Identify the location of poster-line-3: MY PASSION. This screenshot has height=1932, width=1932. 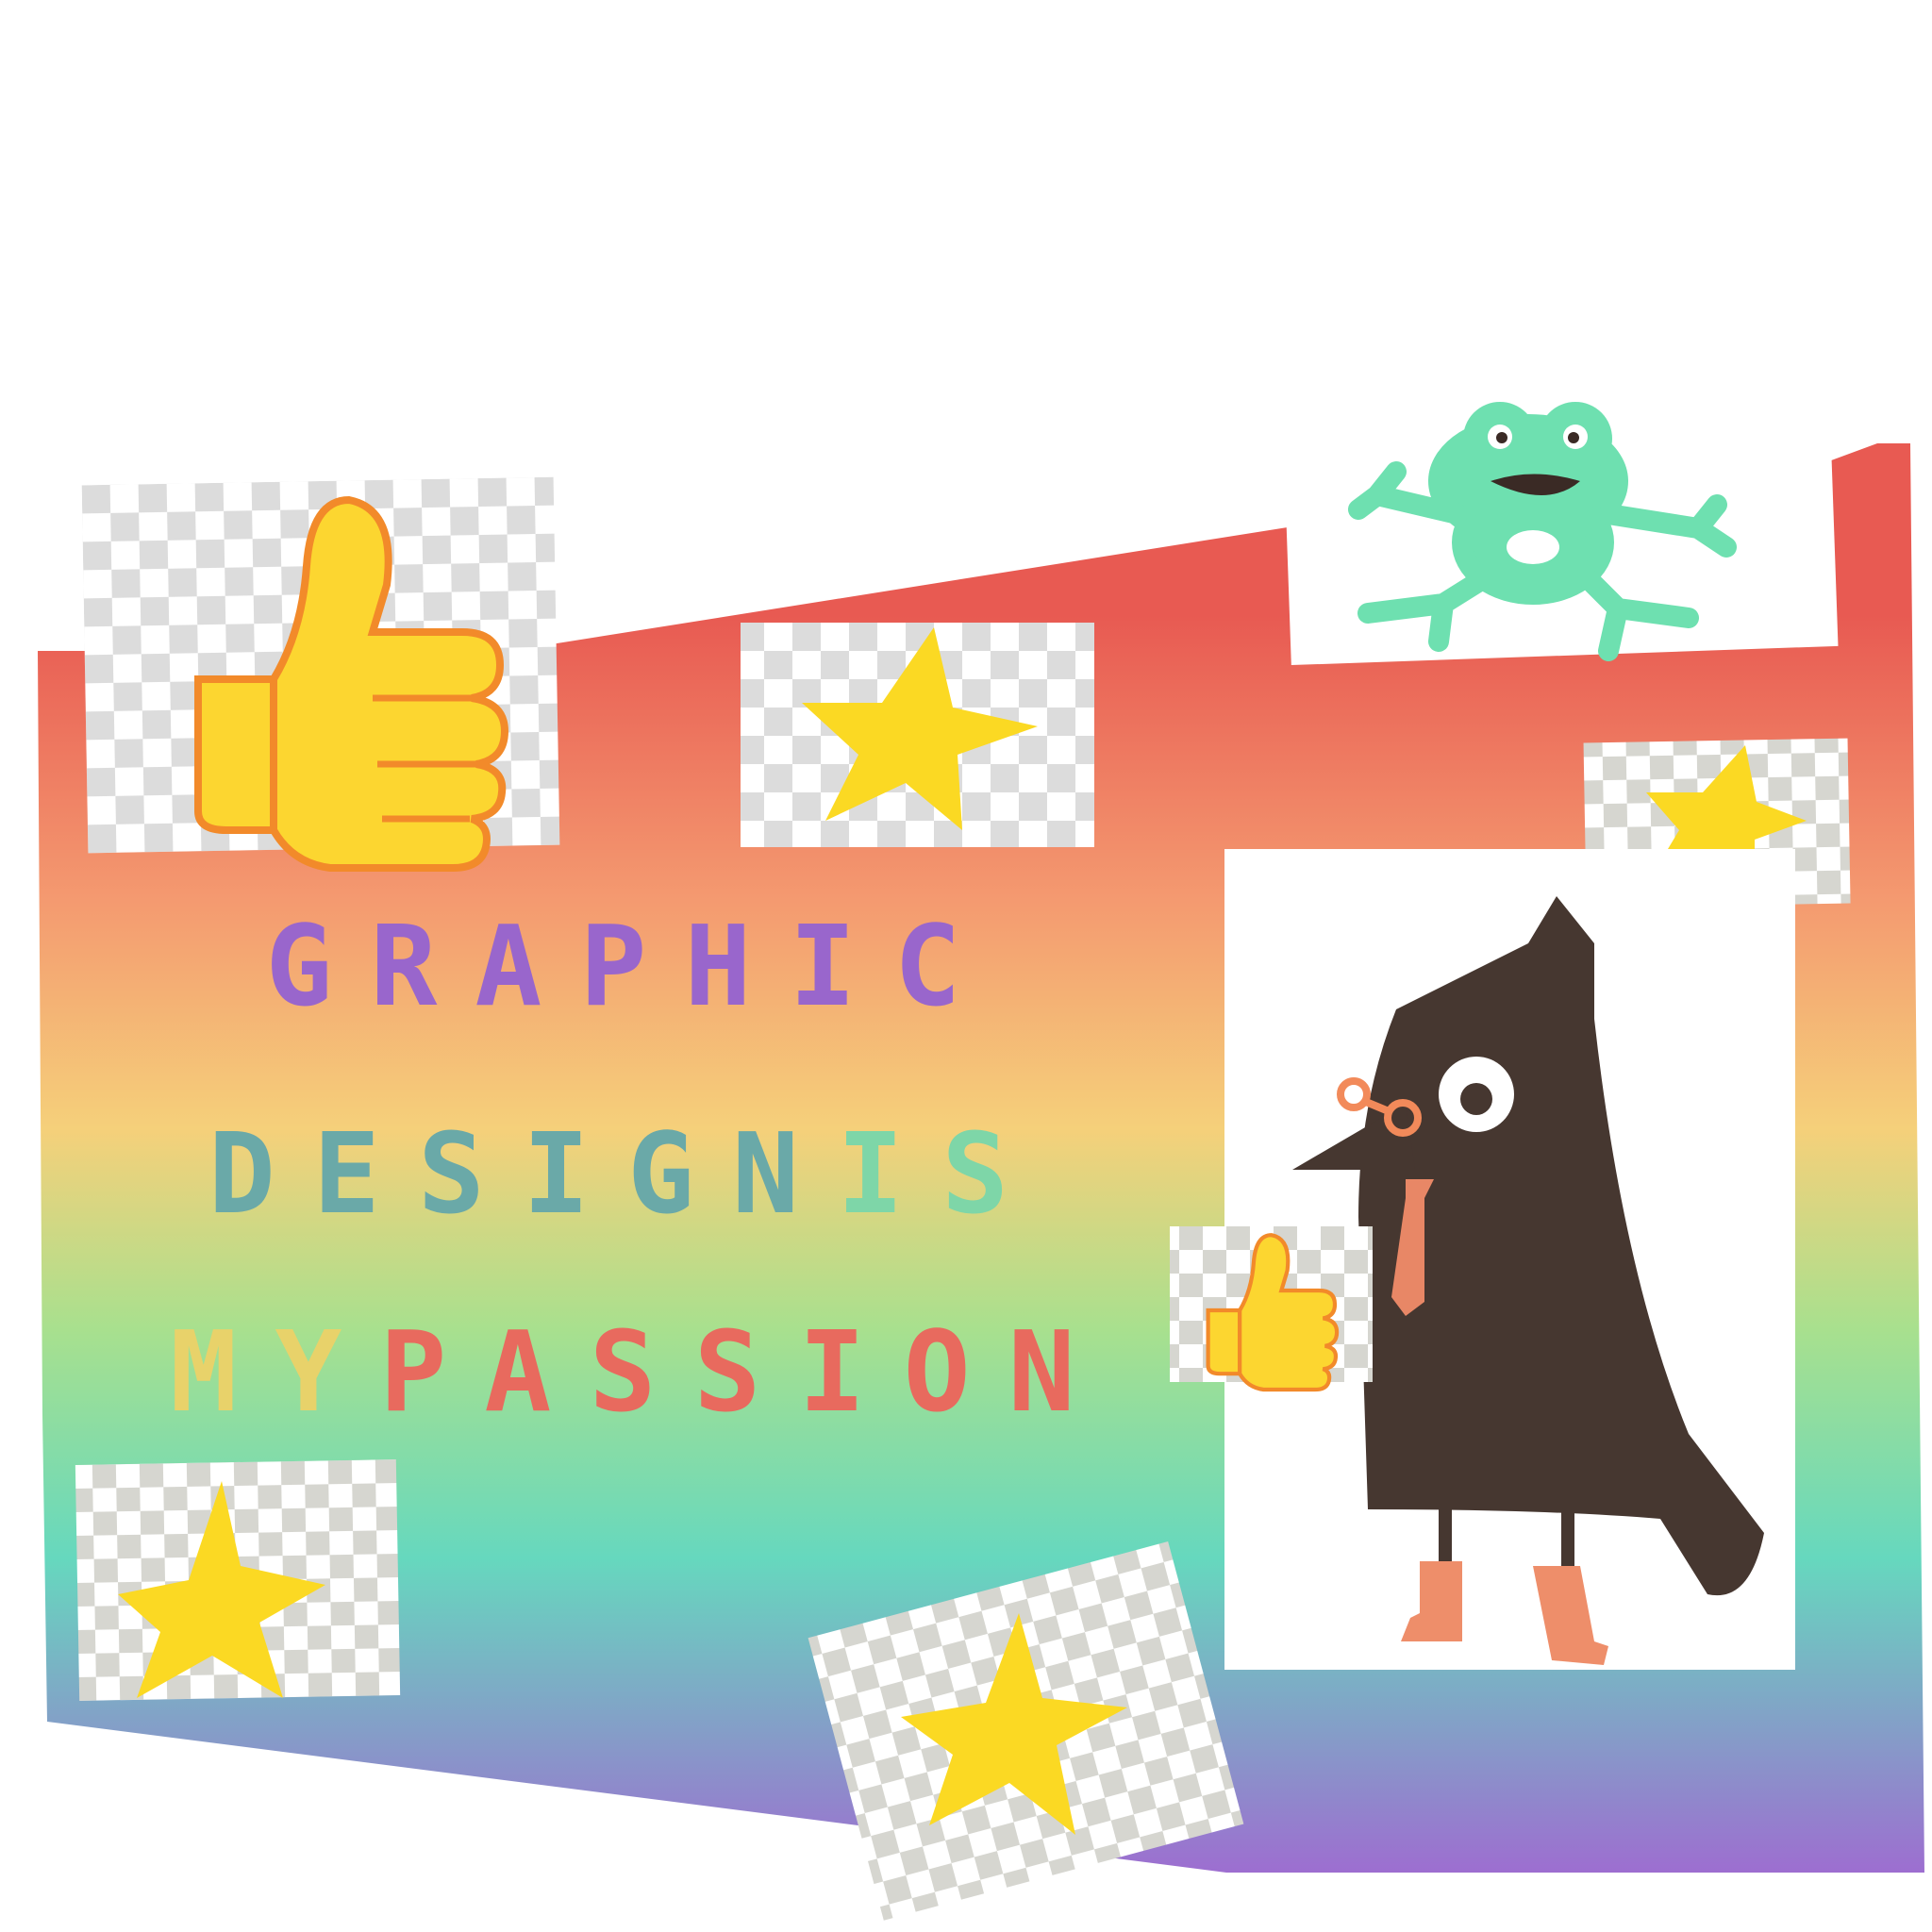
(642, 1371).